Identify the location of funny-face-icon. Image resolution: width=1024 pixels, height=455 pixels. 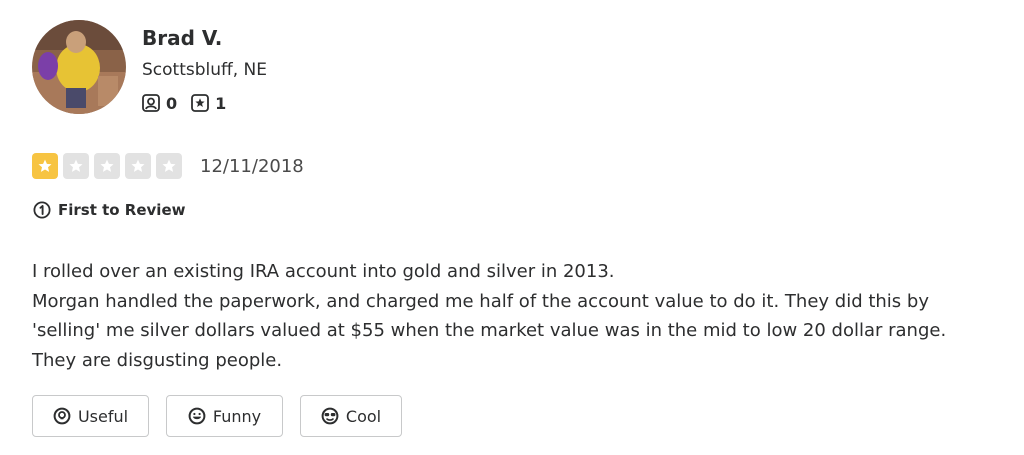
(197, 416).